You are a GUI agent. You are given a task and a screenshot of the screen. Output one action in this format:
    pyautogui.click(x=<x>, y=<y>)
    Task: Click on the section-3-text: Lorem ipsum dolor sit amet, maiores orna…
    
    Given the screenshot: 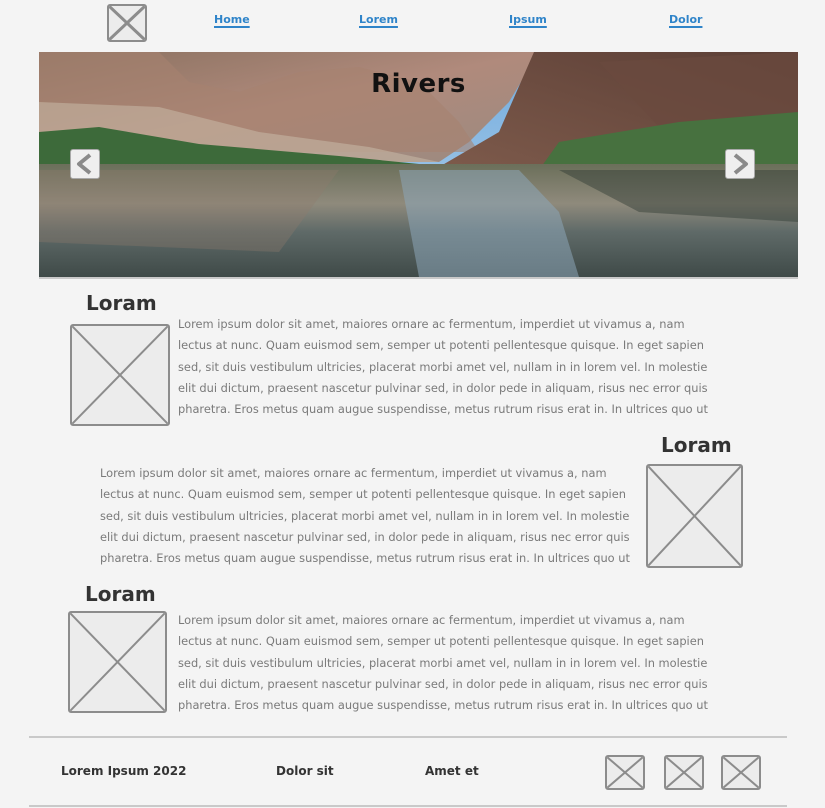 What is the action you would take?
    pyautogui.click(x=443, y=663)
    